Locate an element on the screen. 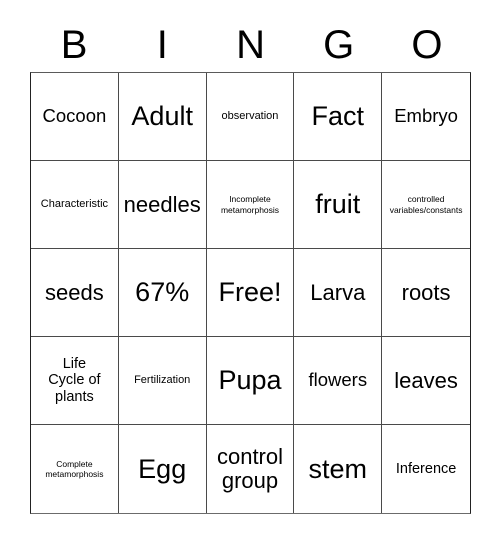  bingo-cell-label: flowers is located at coordinates (338, 380).